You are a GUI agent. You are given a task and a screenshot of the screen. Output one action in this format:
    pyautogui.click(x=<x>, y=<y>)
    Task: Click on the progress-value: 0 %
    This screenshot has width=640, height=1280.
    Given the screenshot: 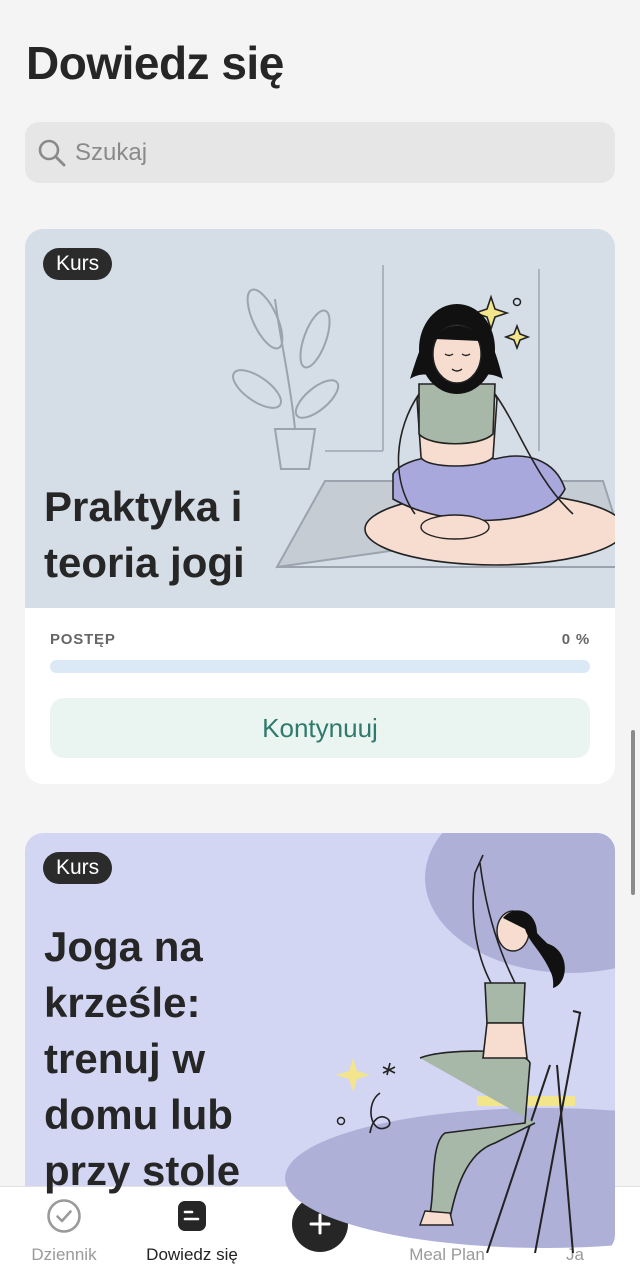 What is the action you would take?
    pyautogui.click(x=575, y=639)
    